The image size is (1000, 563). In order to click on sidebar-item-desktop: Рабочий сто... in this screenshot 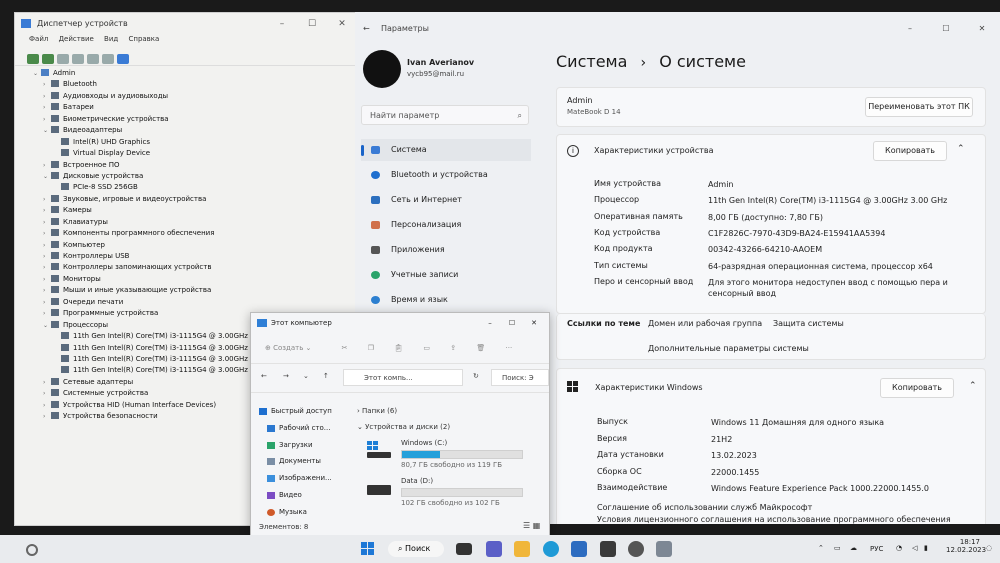, I will do `click(299, 428)`.